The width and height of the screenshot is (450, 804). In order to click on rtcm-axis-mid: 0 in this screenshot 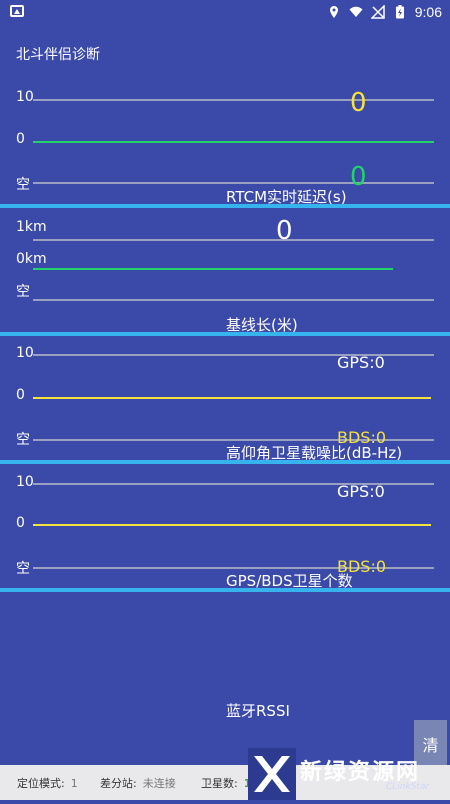, I will do `click(20, 139)`.